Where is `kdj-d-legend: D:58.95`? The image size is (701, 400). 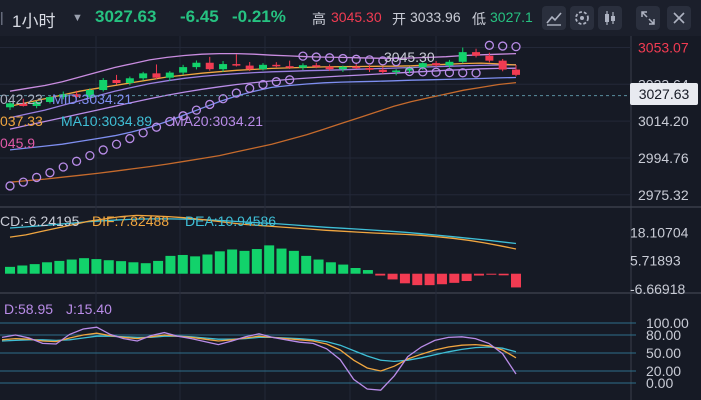
kdj-d-legend: D:58.95 is located at coordinates (28, 309).